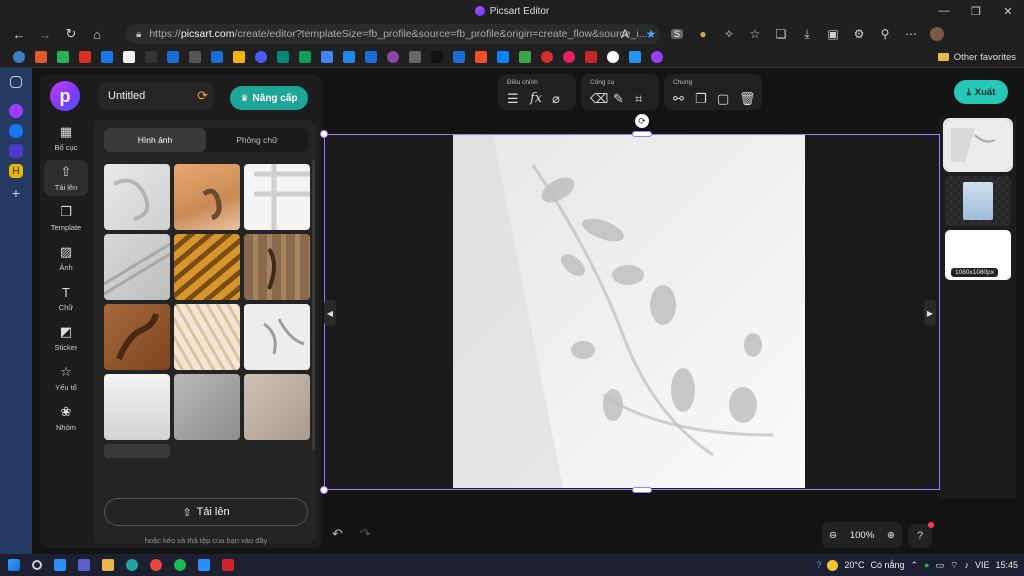  What do you see at coordinates (657, 56) in the screenshot?
I see `fav-picsart-icon` at bounding box center [657, 56].